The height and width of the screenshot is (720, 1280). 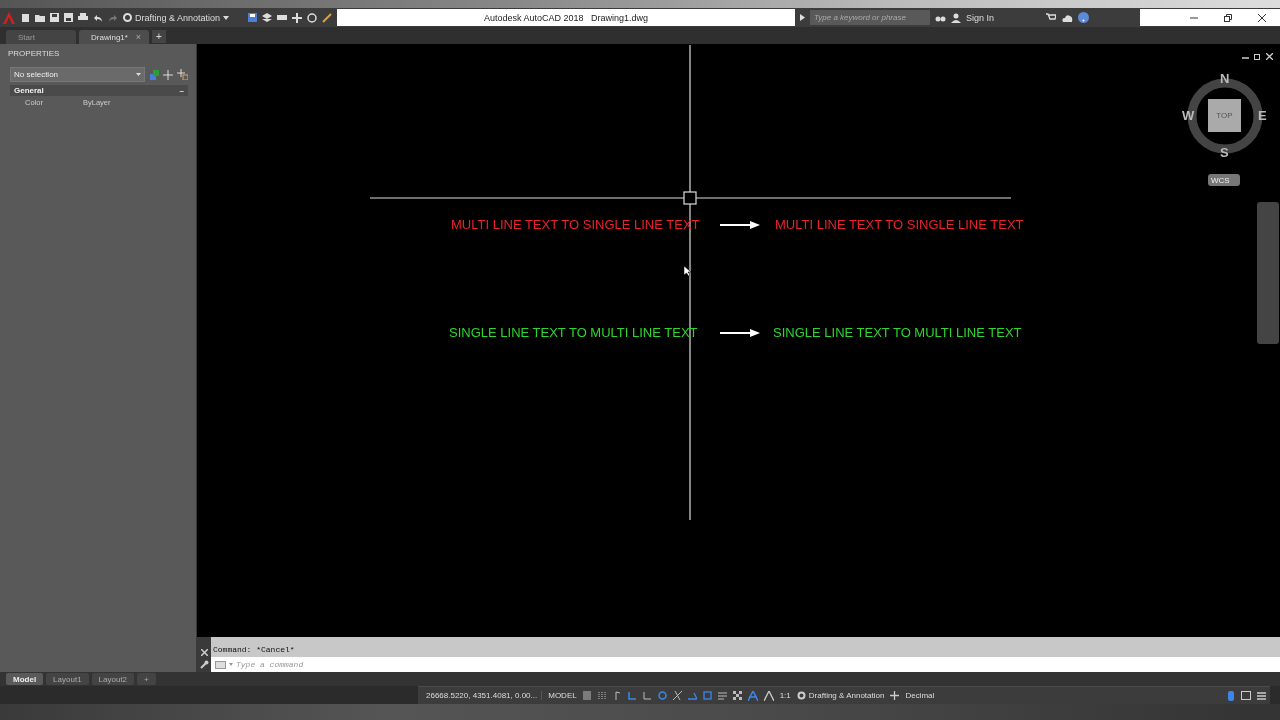 What do you see at coordinates (692, 695) in the screenshot?
I see `dynamic-icon` at bounding box center [692, 695].